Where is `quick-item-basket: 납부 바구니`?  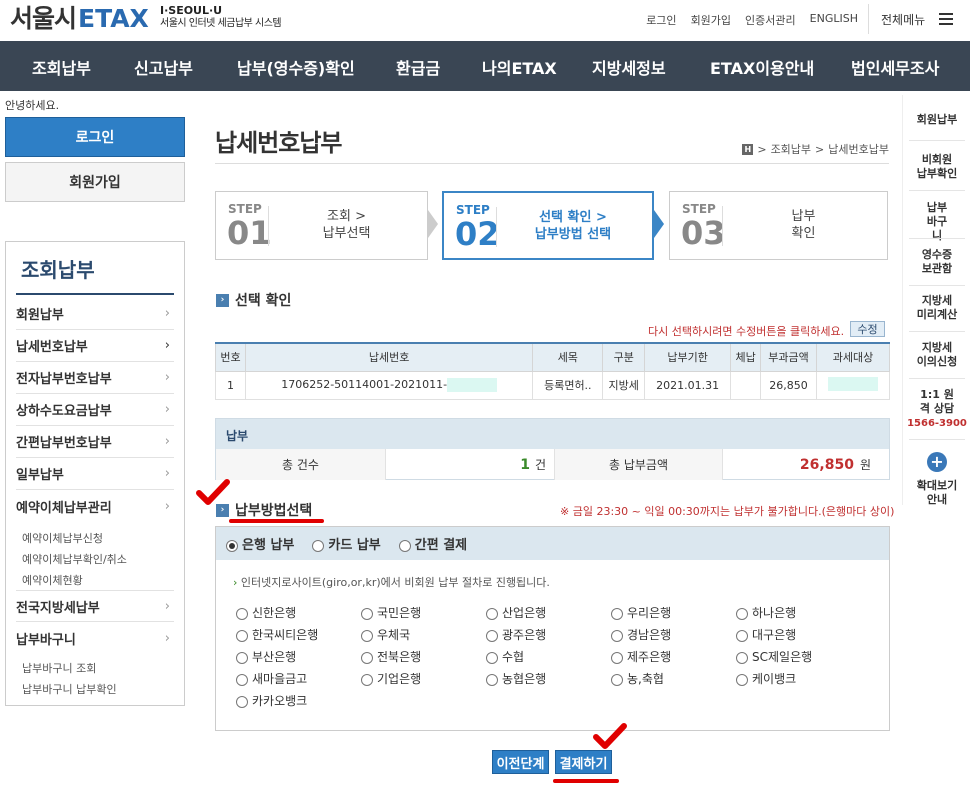
quick-item-basket: 납부 바구니 is located at coordinates (936, 222).